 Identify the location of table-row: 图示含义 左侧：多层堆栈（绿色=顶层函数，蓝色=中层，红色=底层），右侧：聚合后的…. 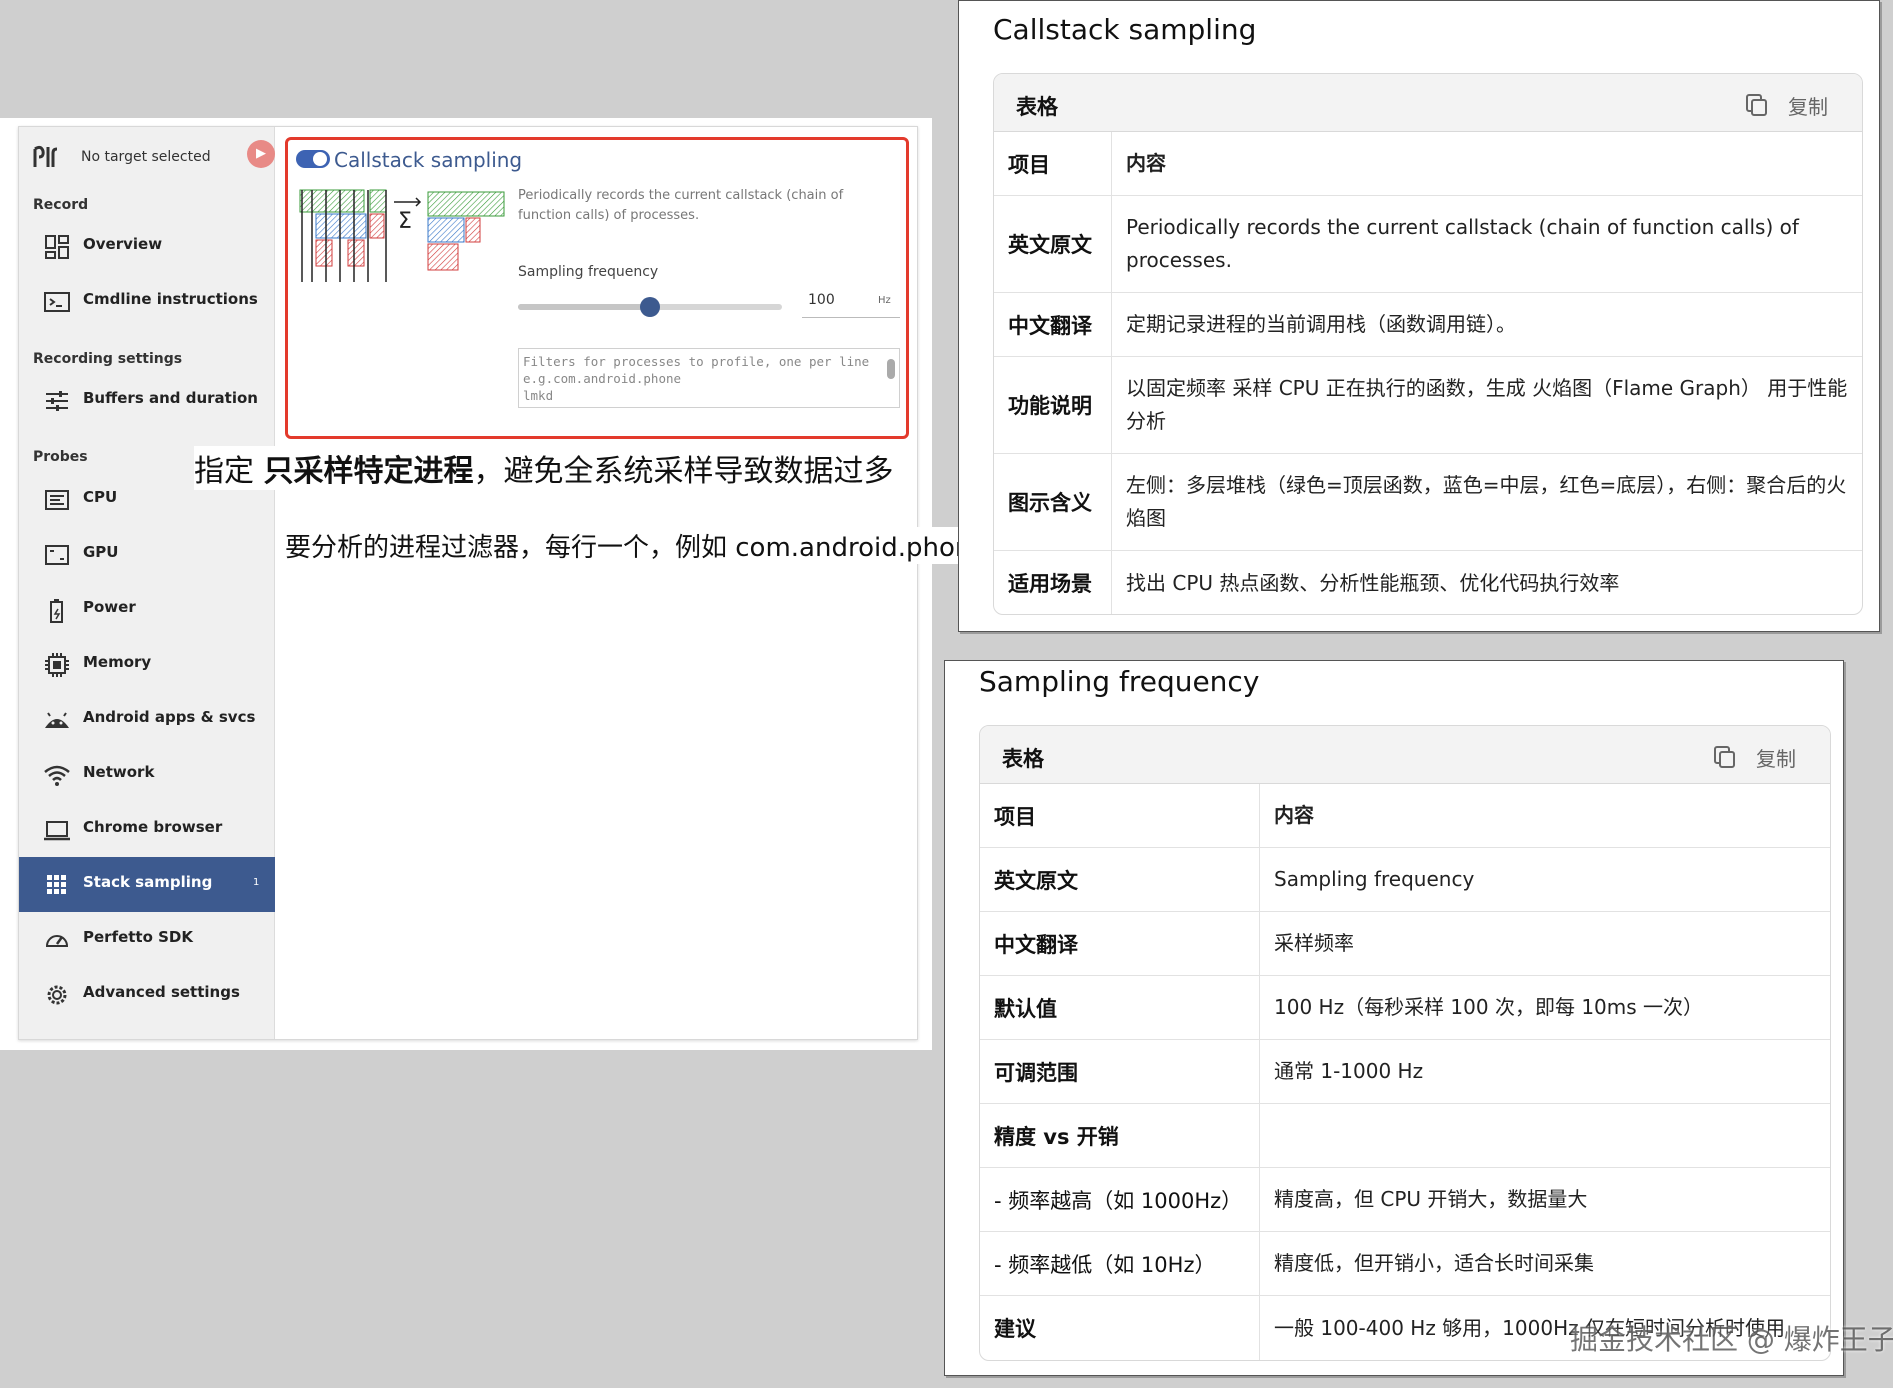
(1428, 502).